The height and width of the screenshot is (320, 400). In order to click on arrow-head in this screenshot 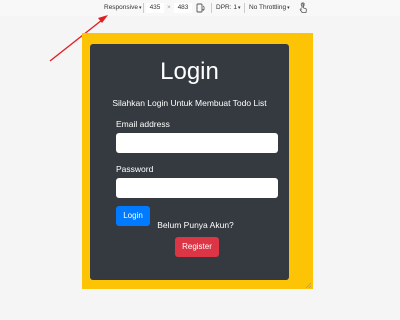, I will do `click(103, 19)`.